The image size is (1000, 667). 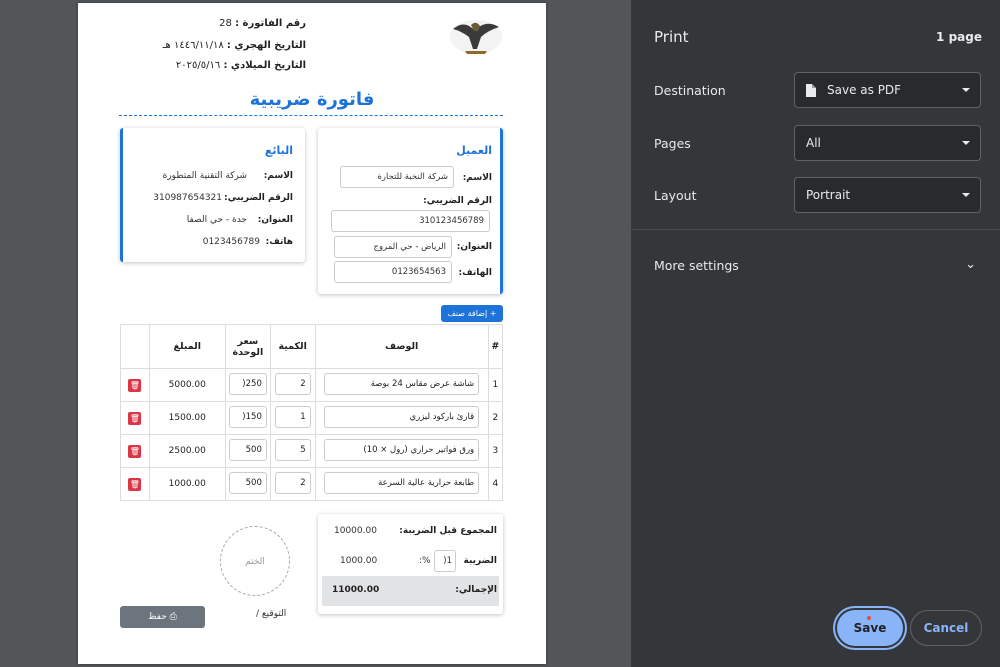 What do you see at coordinates (472, 313) in the screenshot?
I see `add-item-button: + إضافة صنف` at bounding box center [472, 313].